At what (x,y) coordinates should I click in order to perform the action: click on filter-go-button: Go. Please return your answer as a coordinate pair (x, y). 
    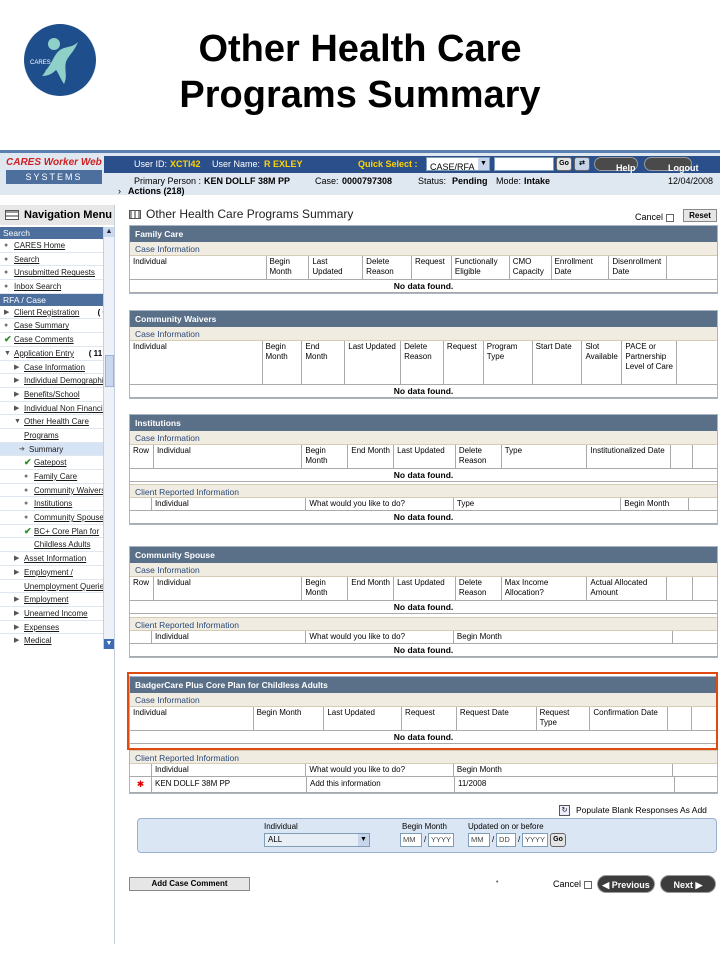
    Looking at the image, I should click on (558, 840).